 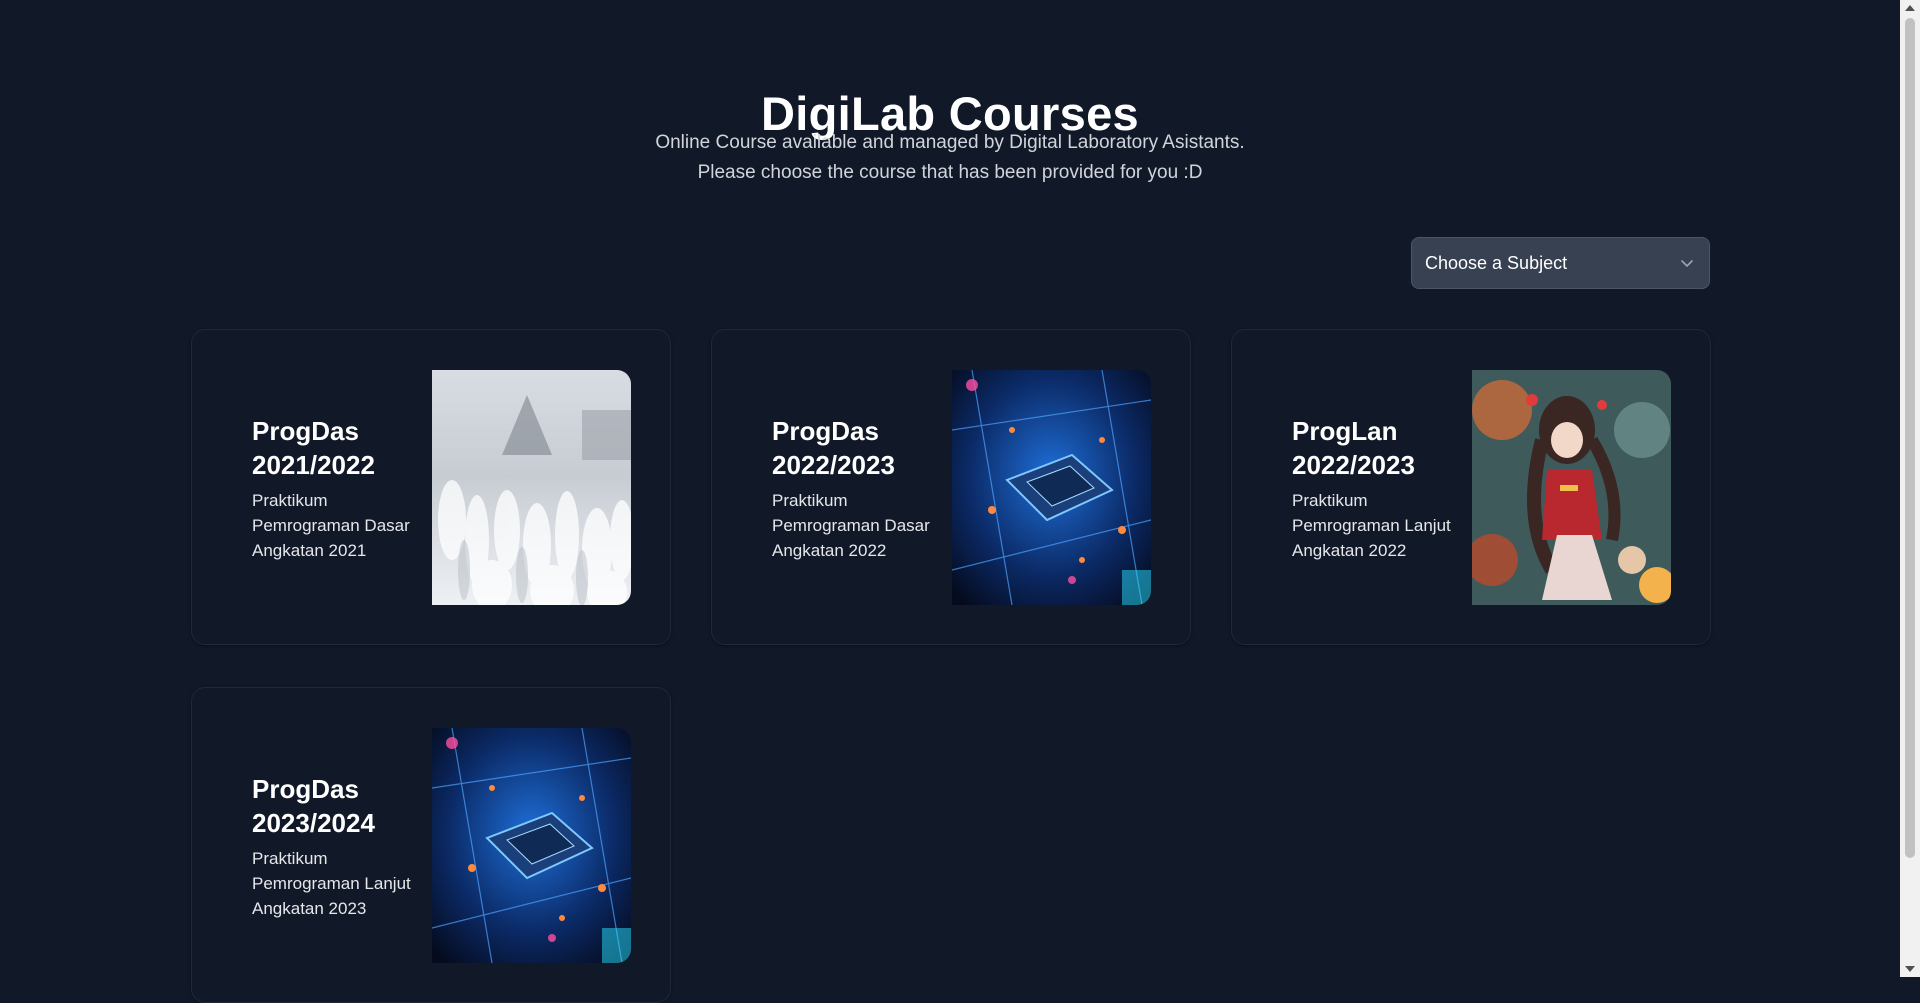 What do you see at coordinates (1910, 8) in the screenshot?
I see `scroll-up-icon` at bounding box center [1910, 8].